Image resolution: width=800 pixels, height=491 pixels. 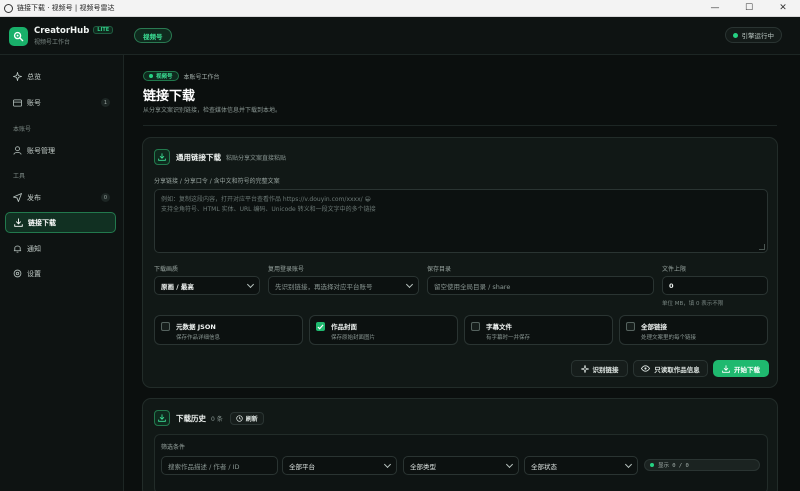 I want to click on sidebar-item-link-download: 链接下载, so click(x=60, y=222).